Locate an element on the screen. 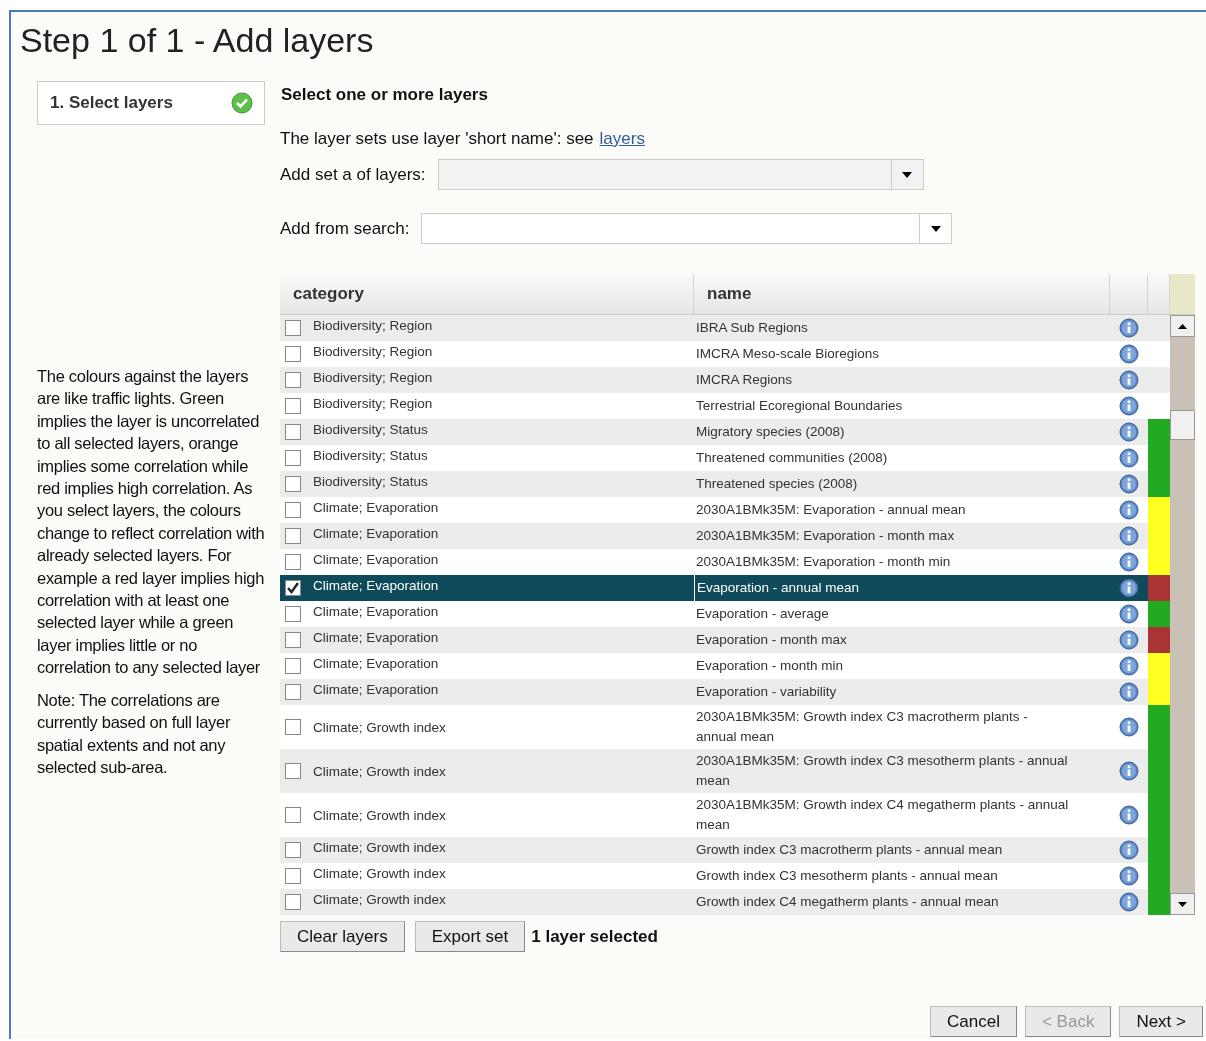  wizard-title: Step 1 of 1 - Add layers is located at coordinates (197, 40).